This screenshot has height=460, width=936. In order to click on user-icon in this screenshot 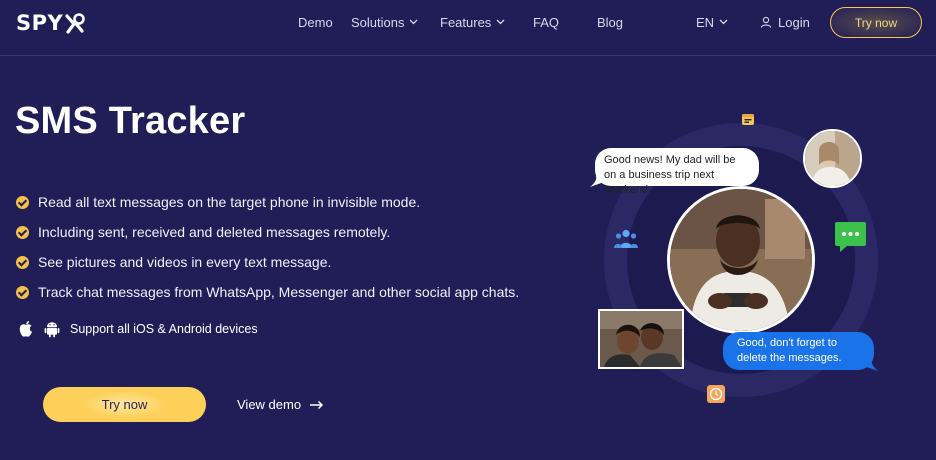, I will do `click(766, 22)`.